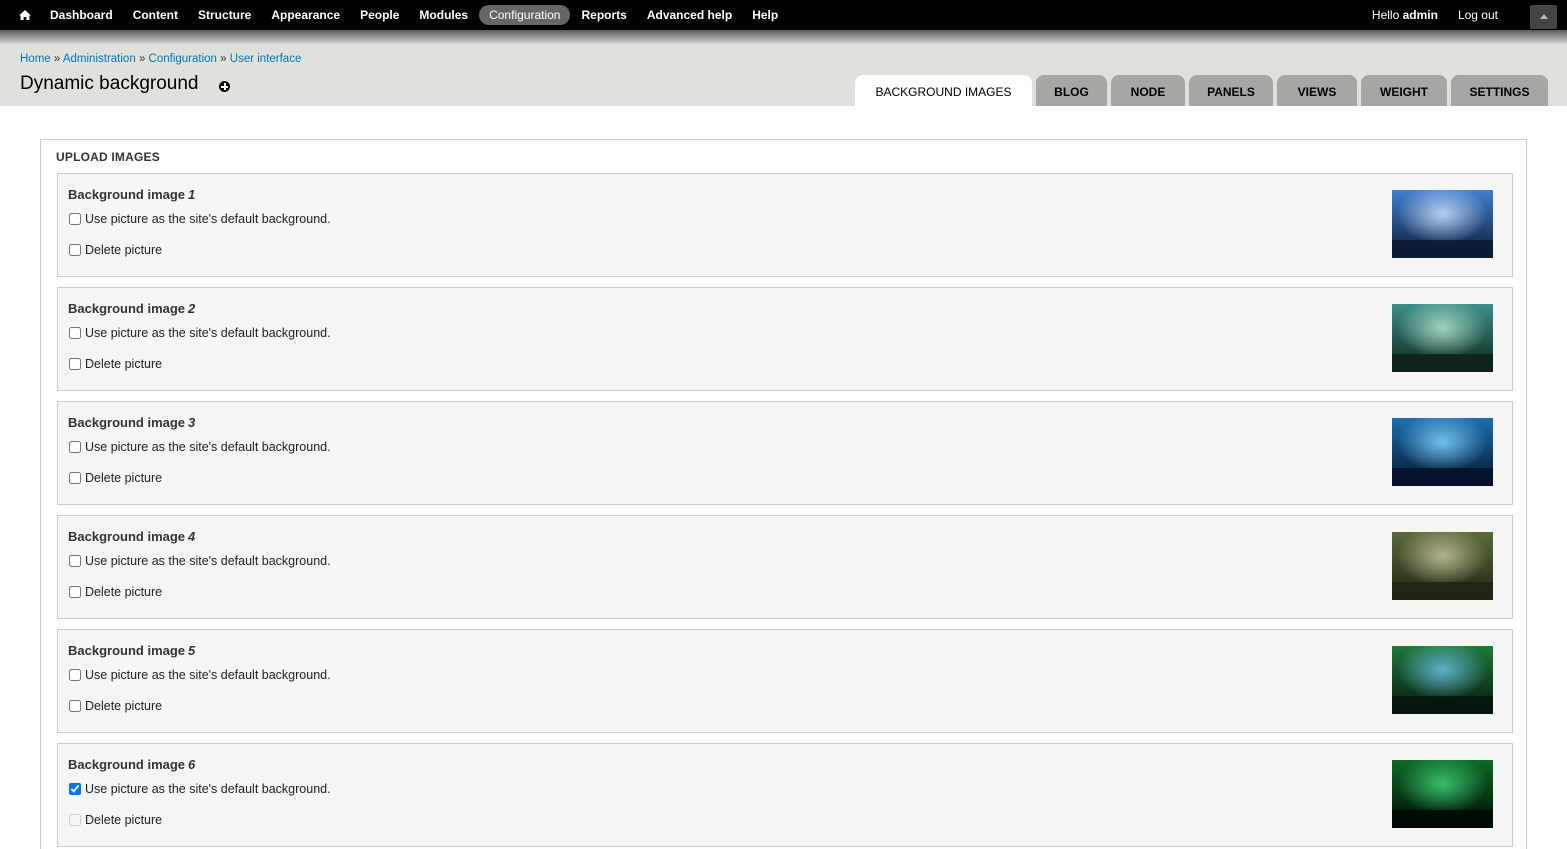 This screenshot has height=849, width=1567. I want to click on user-greeting: Hello admin, so click(1405, 15).